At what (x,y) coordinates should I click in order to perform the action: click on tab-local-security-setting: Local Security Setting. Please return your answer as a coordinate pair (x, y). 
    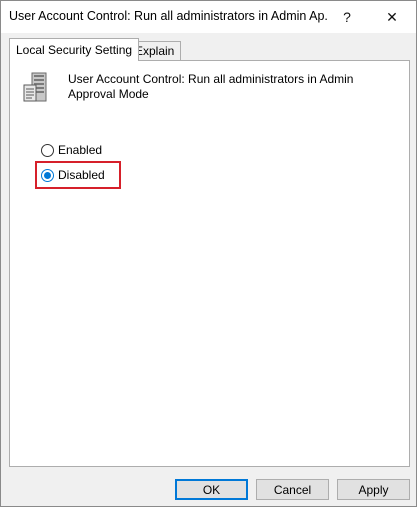
    Looking at the image, I should click on (74, 49).